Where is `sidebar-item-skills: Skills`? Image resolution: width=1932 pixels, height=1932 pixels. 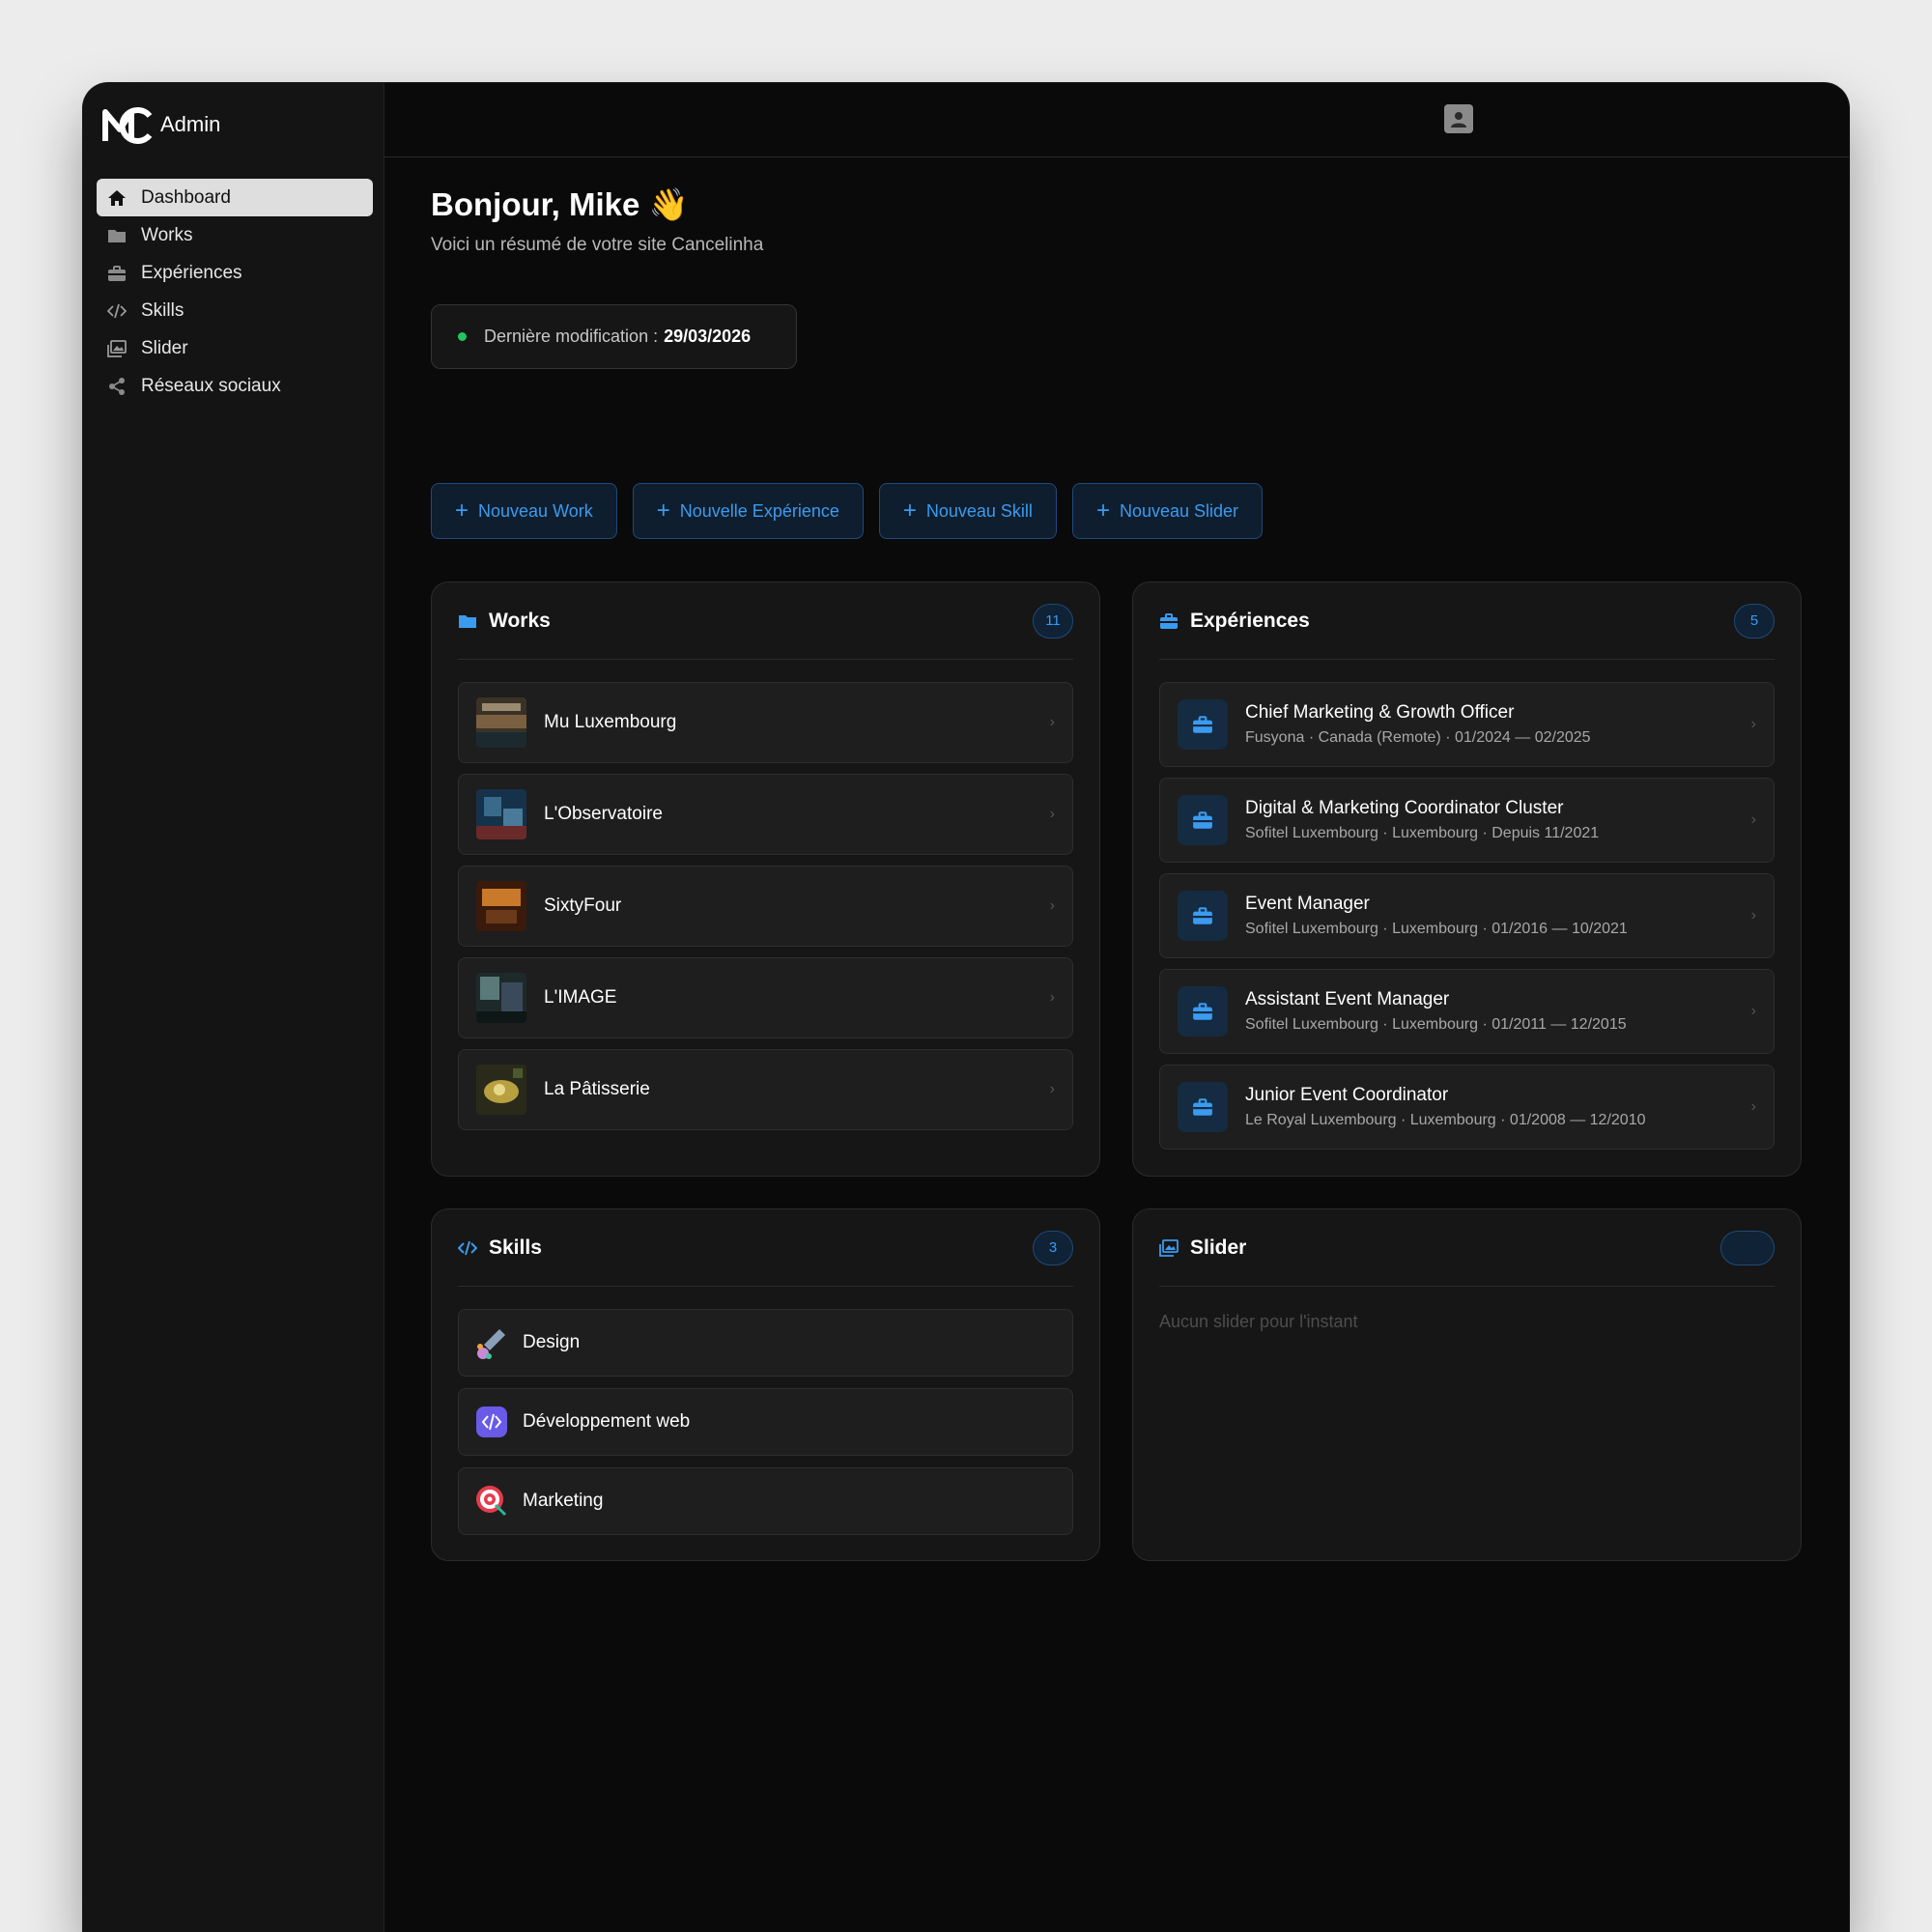
sidebar-item-skills: Skills is located at coordinates (235, 310).